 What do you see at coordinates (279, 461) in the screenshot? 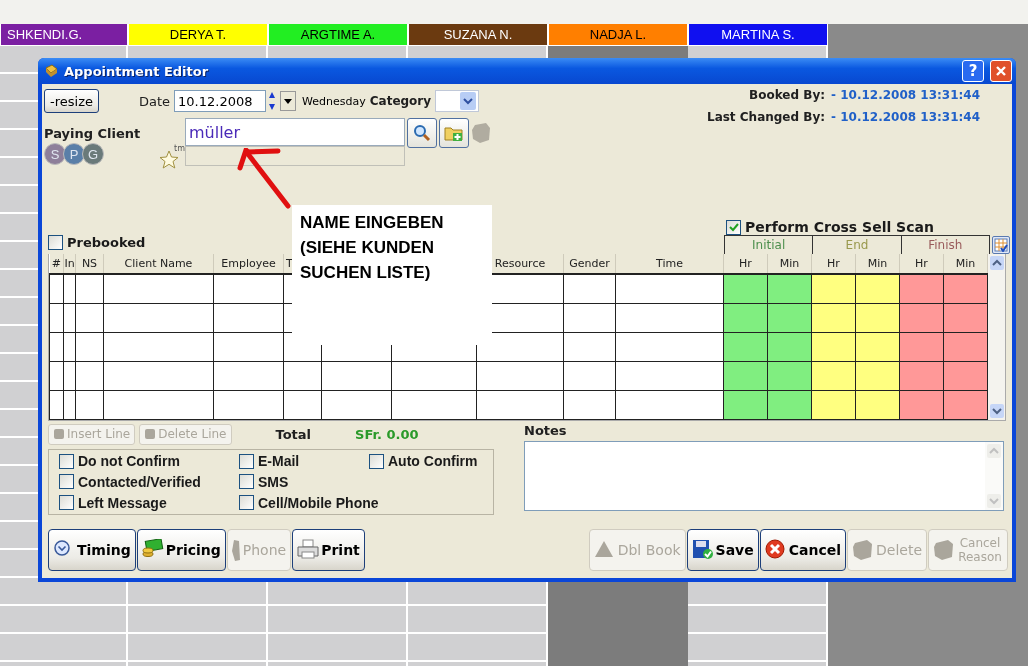
I see `option-label: E-Mail` at bounding box center [279, 461].